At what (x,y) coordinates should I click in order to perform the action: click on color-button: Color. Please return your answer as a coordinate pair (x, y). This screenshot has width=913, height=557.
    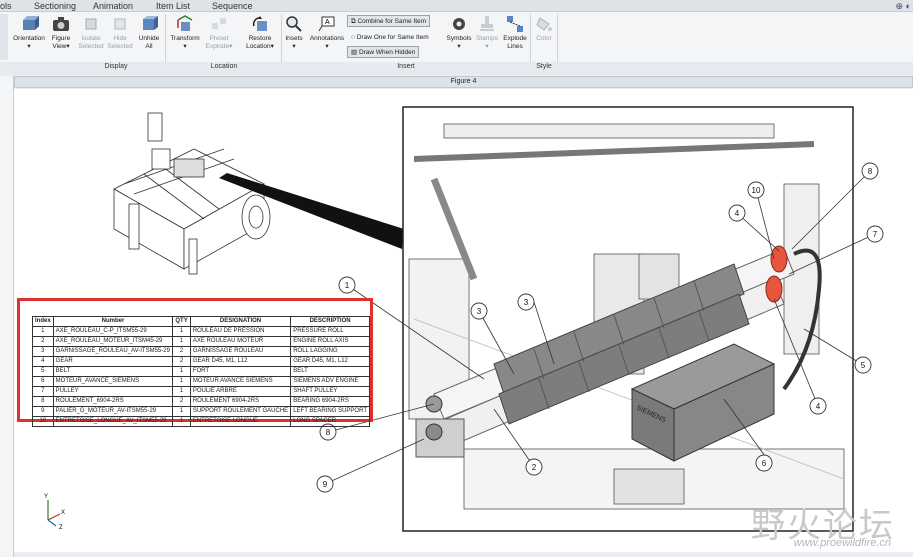
    Looking at the image, I should click on (544, 28).